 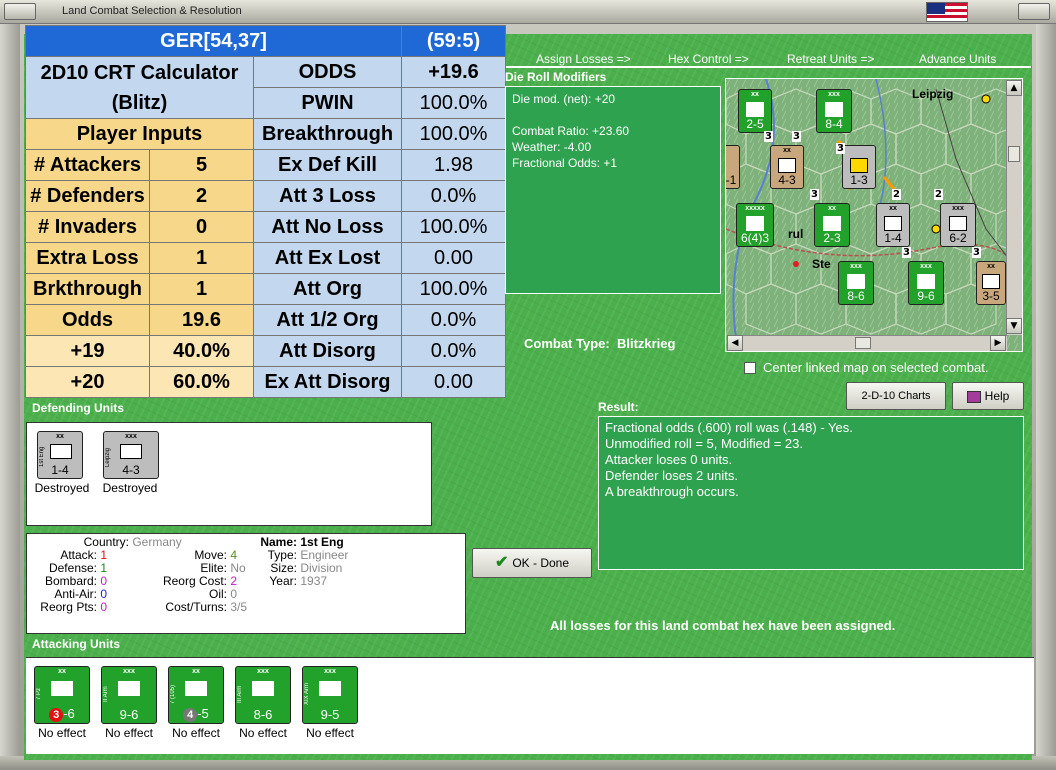 I want to click on attacking-unit: xxx XIX Arm 9-5 No effect, so click(x=330, y=703).